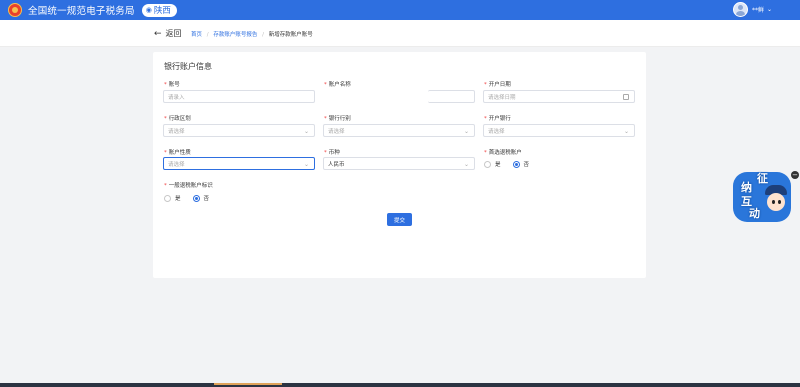 This screenshot has height=387, width=800. Describe the element at coordinates (559, 130) in the screenshot. I see `open-bank-select: 请选择 ⌄` at that location.